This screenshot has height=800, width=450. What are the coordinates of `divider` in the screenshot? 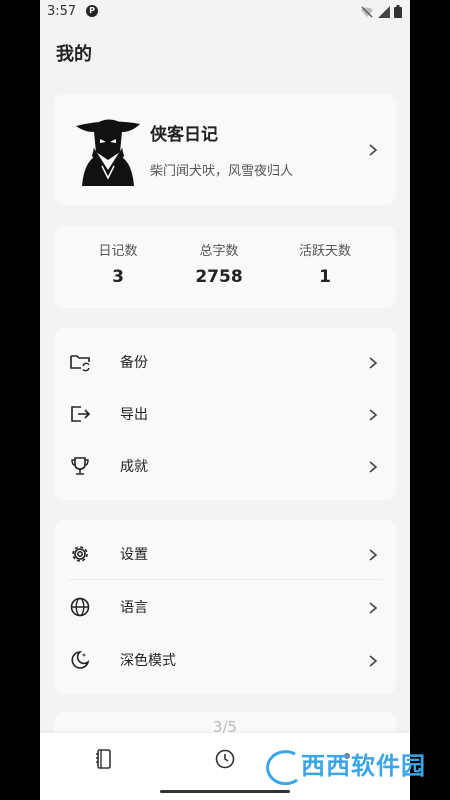 It's located at (225, 579).